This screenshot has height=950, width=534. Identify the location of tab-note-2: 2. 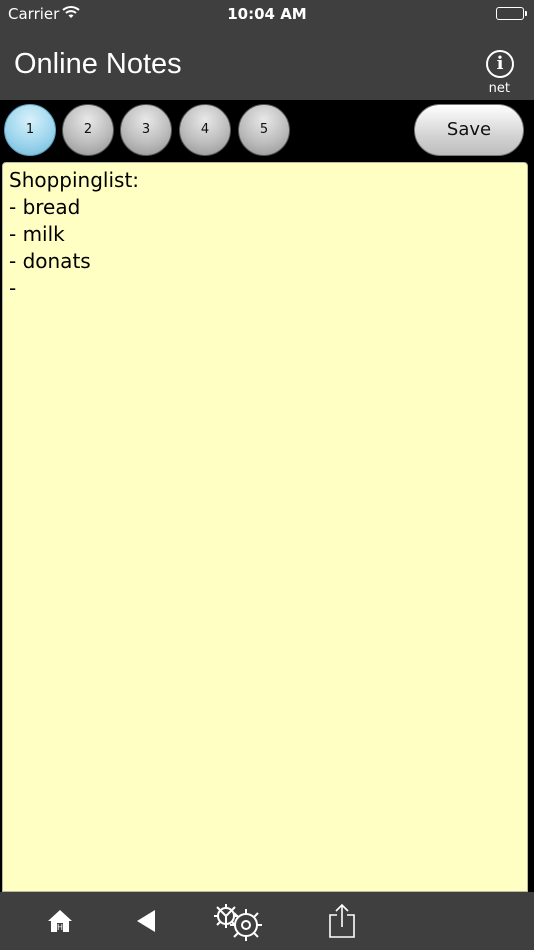
(88, 130).